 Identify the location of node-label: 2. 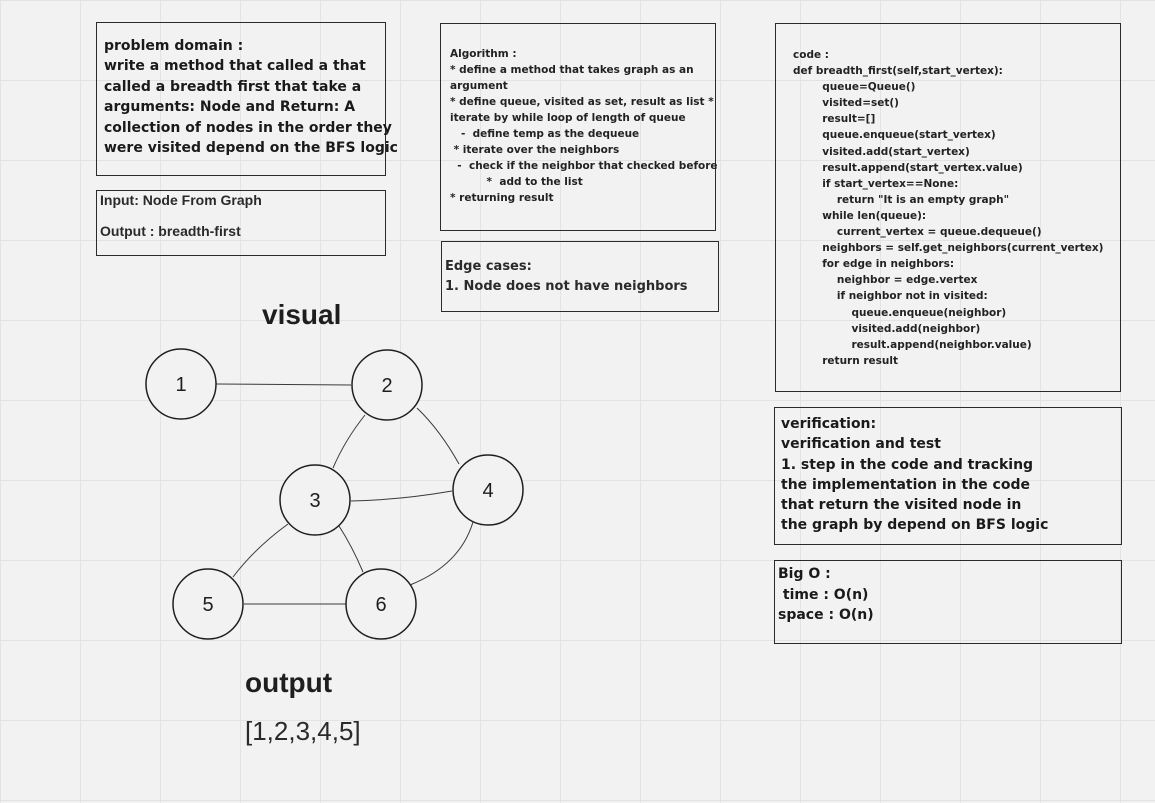
(386, 386).